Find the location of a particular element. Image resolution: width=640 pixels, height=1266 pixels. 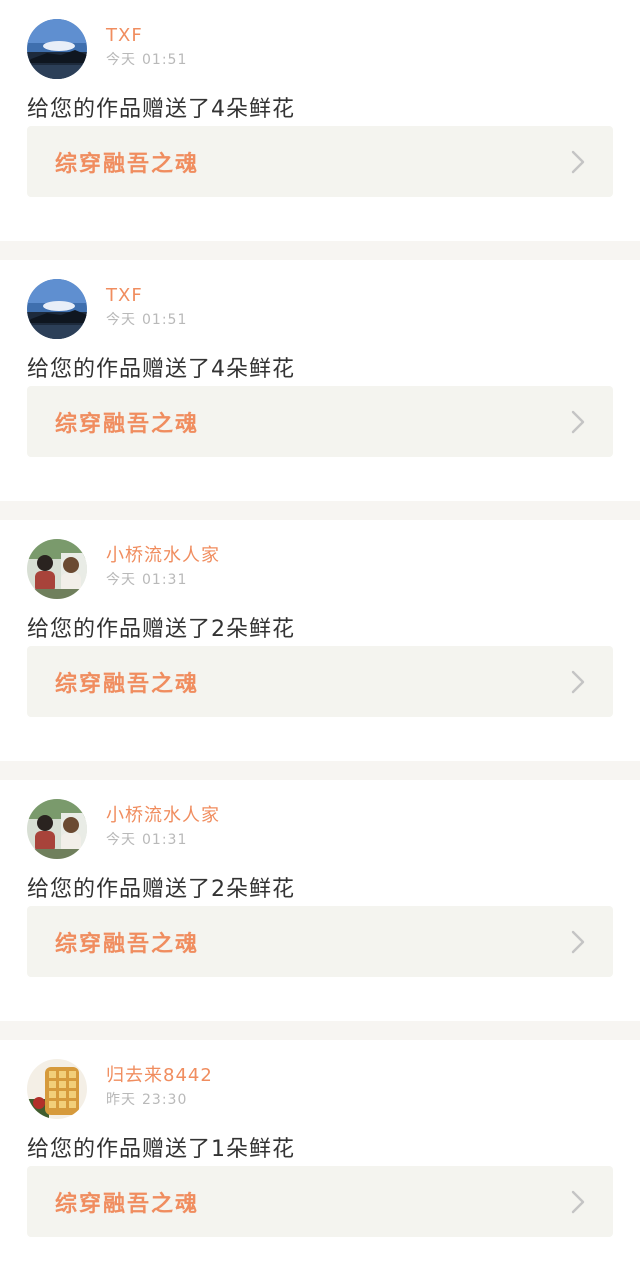

notification-meta: 归去来8442 昨天 23:30 is located at coordinates (159, 1084).